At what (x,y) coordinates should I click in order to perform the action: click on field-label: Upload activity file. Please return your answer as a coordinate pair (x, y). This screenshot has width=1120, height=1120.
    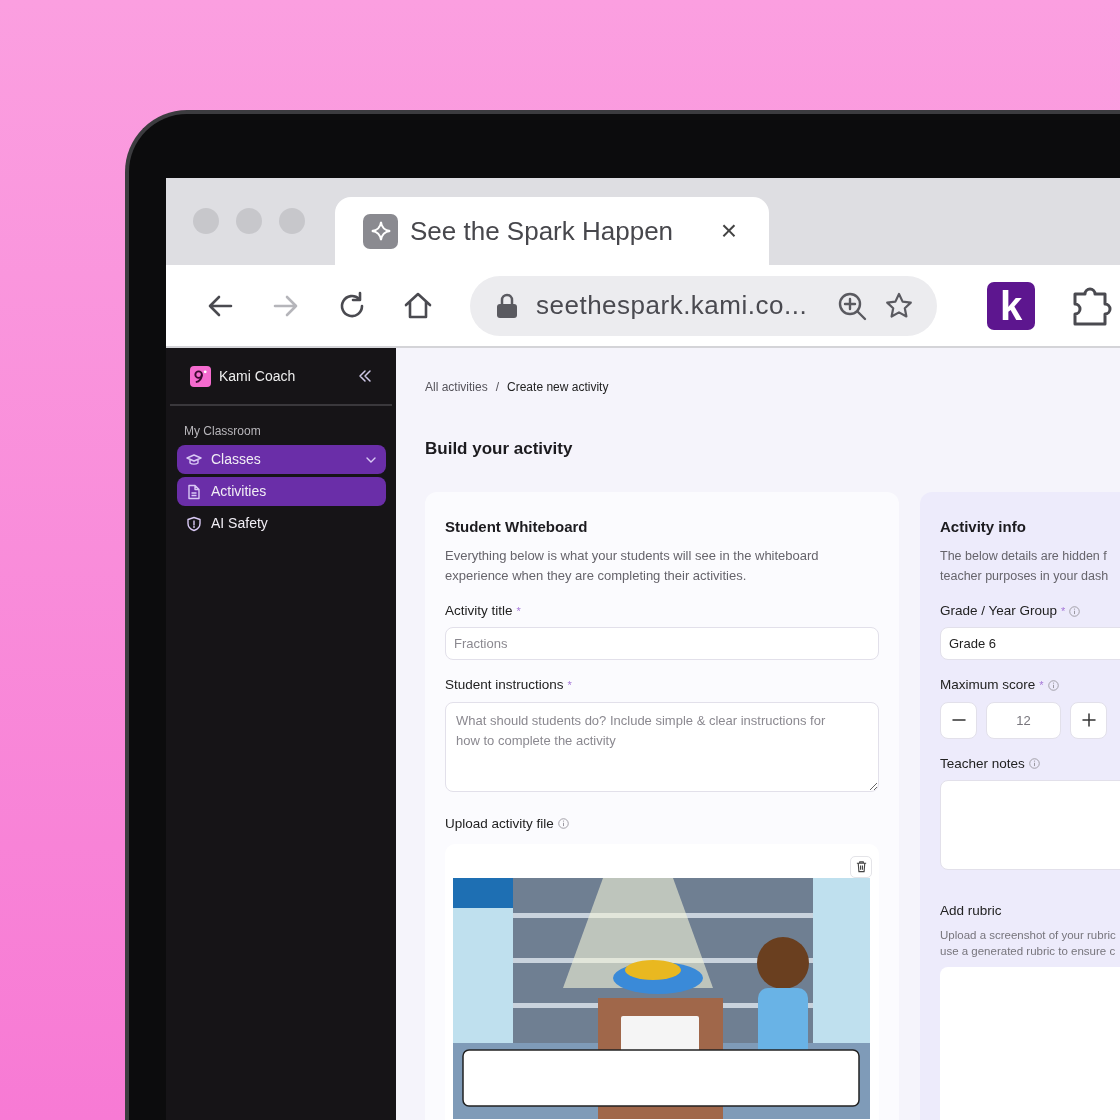
    Looking at the image, I should click on (499, 823).